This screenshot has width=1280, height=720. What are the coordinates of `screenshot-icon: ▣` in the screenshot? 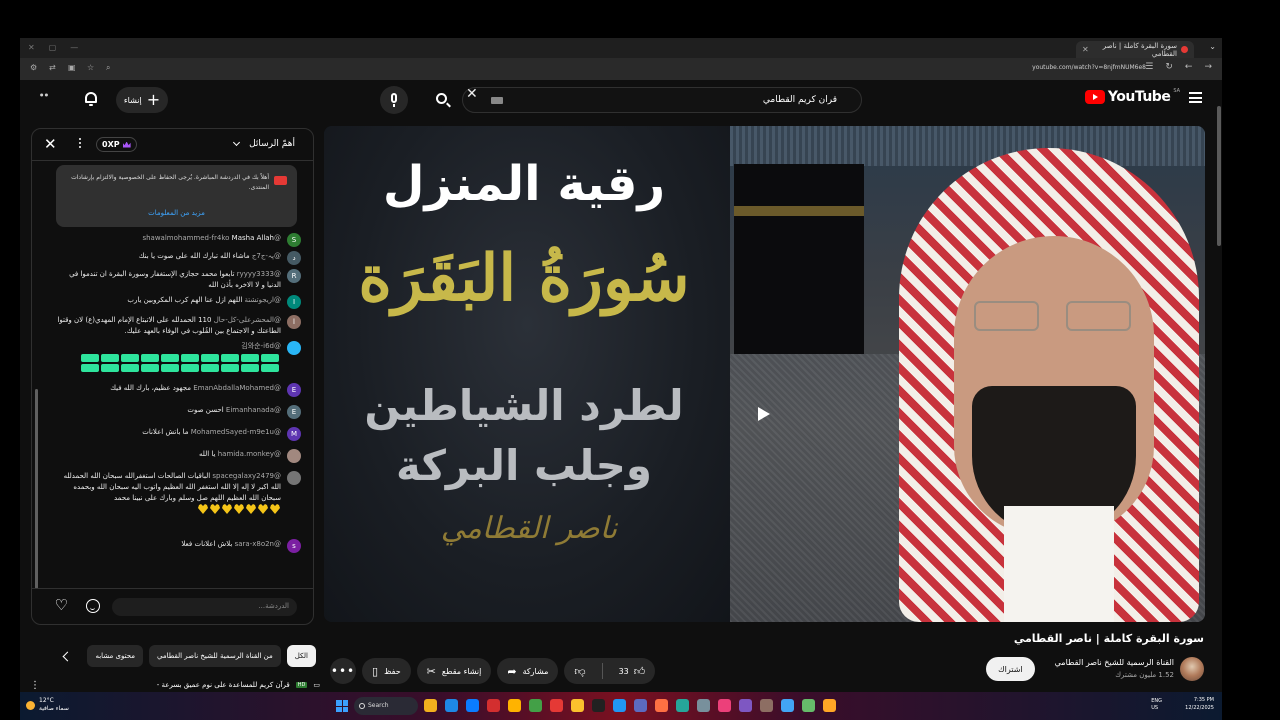 It's located at (72, 67).